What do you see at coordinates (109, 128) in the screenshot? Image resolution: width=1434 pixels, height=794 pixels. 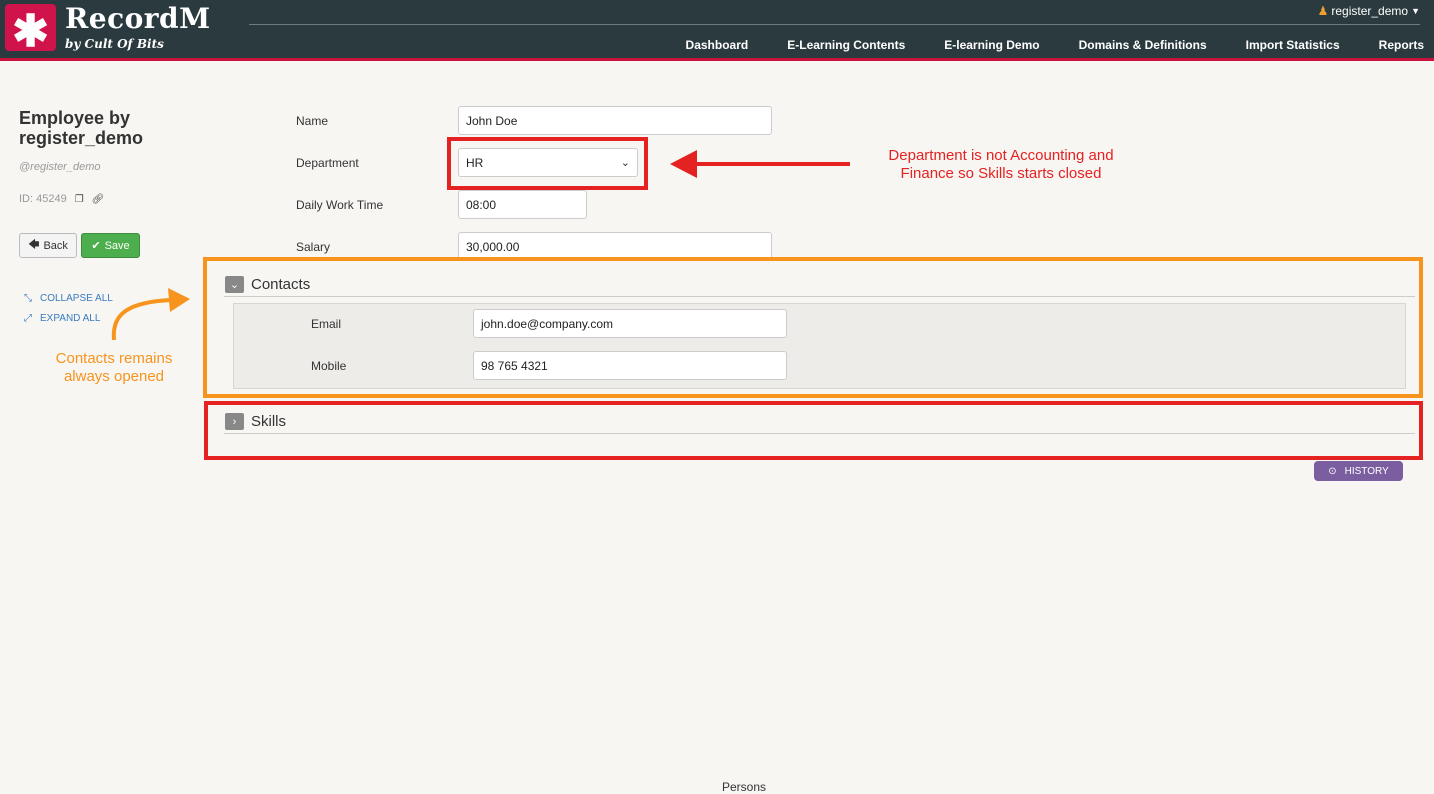 I see `page-title: Employee by register_demo` at bounding box center [109, 128].